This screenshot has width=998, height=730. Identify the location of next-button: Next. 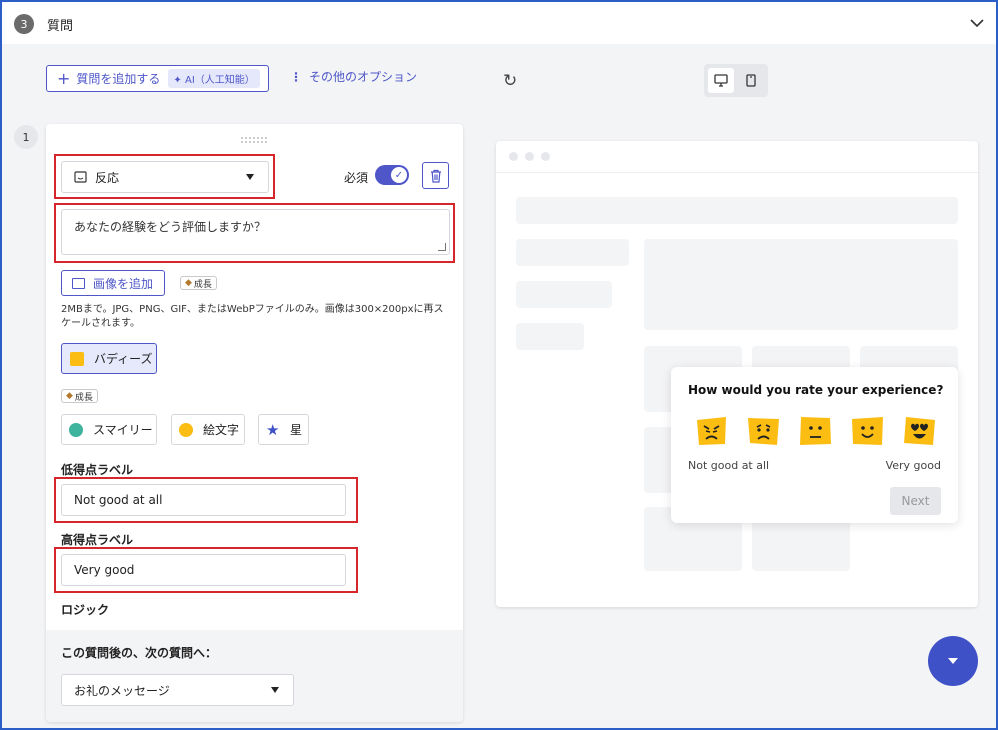
(915, 501).